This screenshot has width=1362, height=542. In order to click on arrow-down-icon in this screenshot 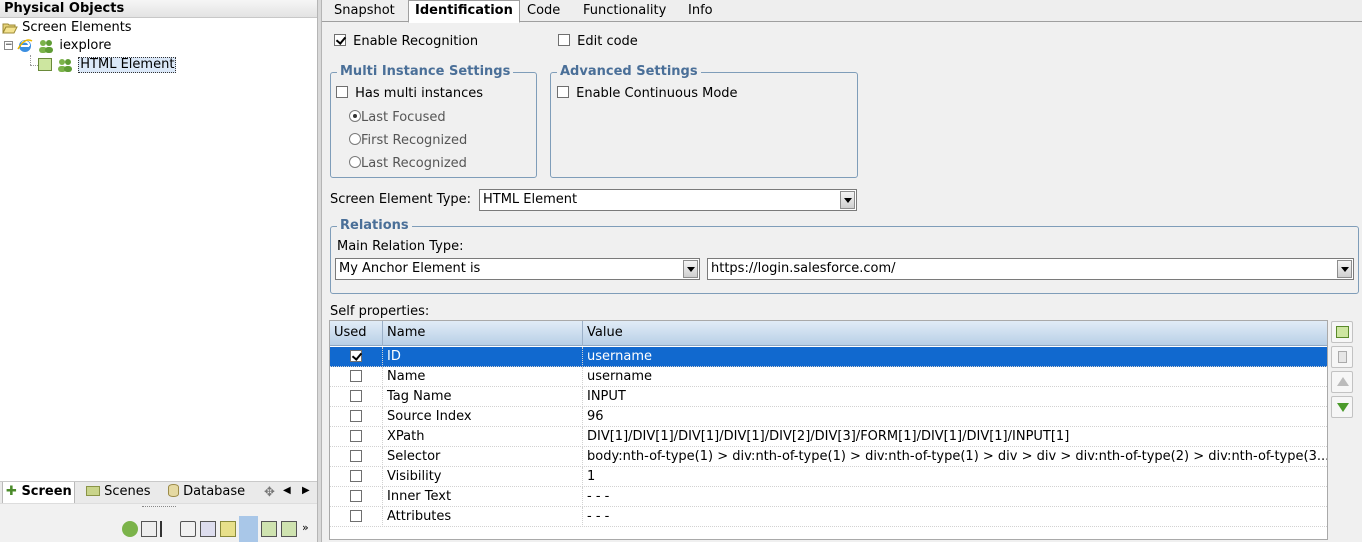, I will do `click(1343, 407)`.